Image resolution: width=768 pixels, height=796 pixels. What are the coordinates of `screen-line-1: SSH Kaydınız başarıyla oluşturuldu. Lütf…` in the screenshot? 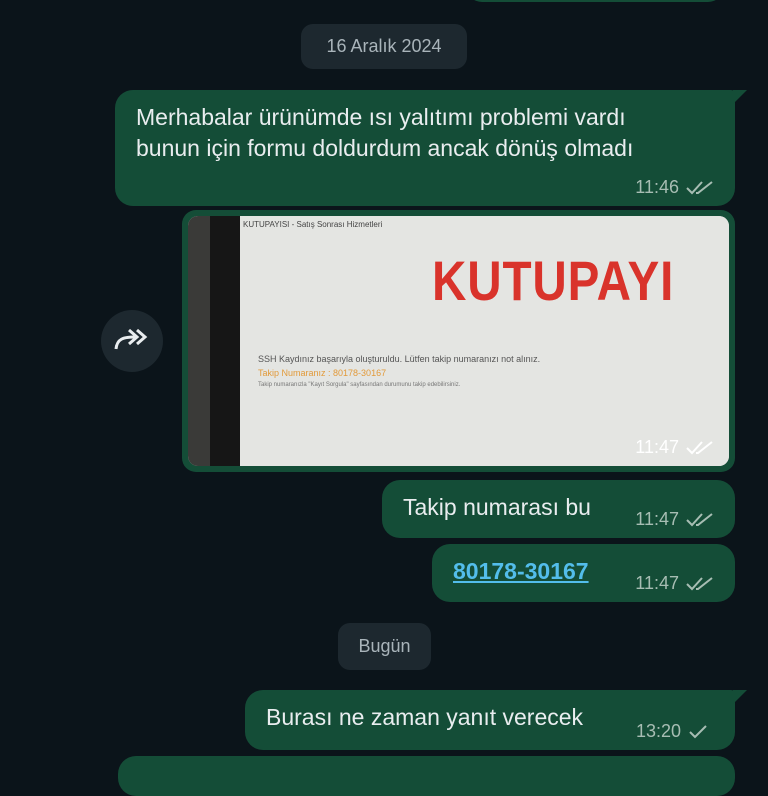 It's located at (399, 359).